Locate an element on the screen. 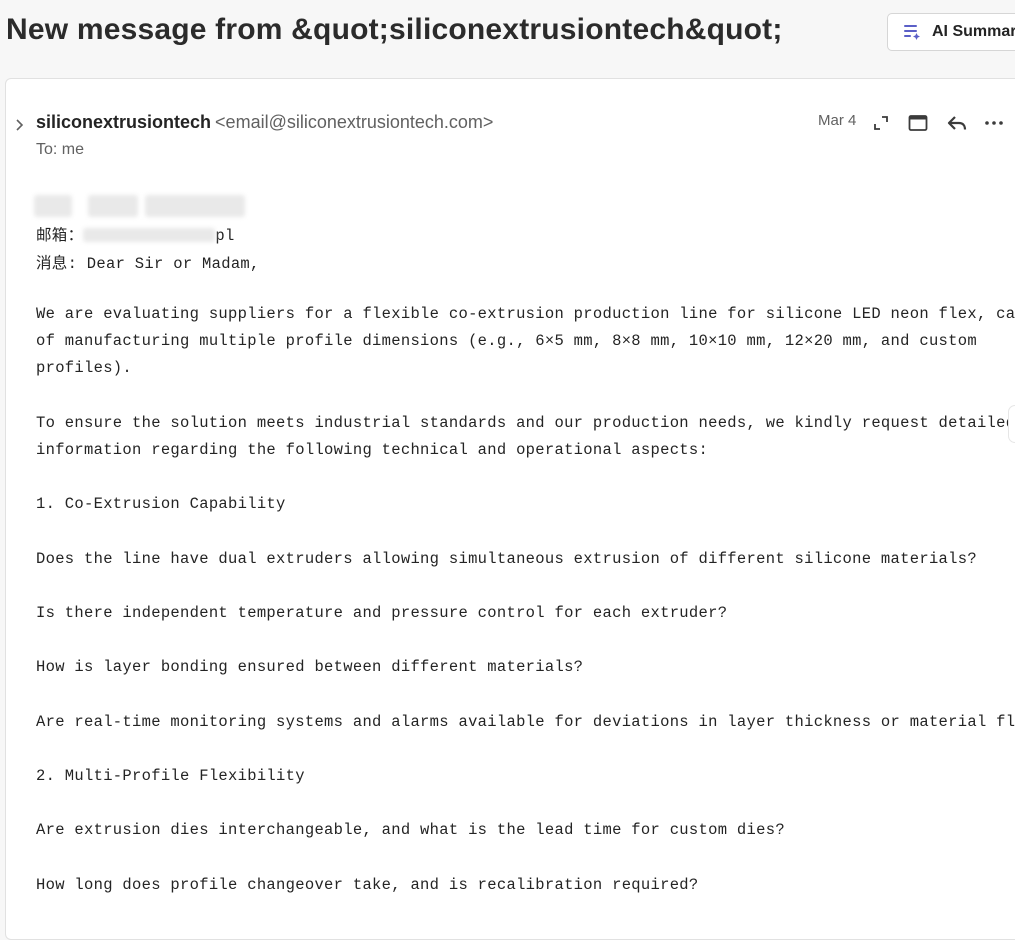  email-suffix: pl is located at coordinates (225, 236).